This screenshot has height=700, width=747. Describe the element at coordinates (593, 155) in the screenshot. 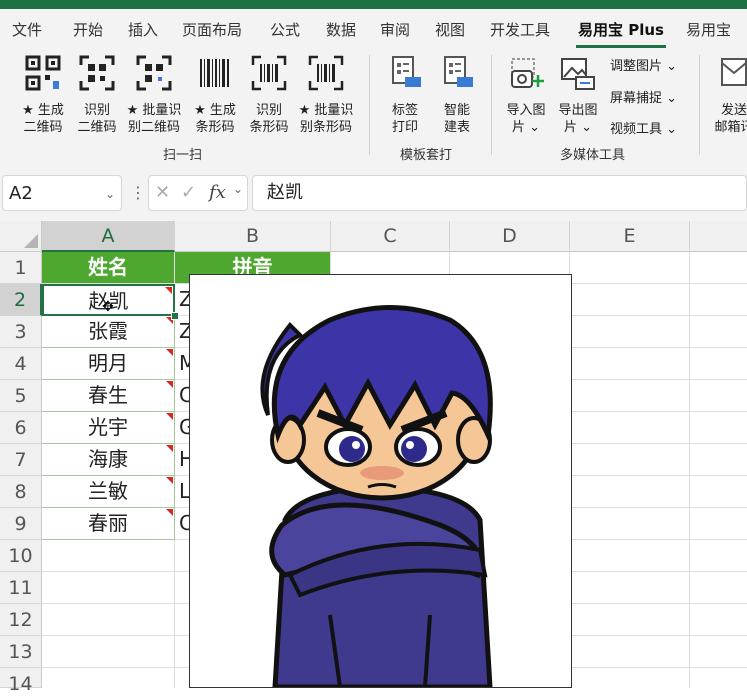

I see `group-label-multimedia: 多媒体工具` at that location.